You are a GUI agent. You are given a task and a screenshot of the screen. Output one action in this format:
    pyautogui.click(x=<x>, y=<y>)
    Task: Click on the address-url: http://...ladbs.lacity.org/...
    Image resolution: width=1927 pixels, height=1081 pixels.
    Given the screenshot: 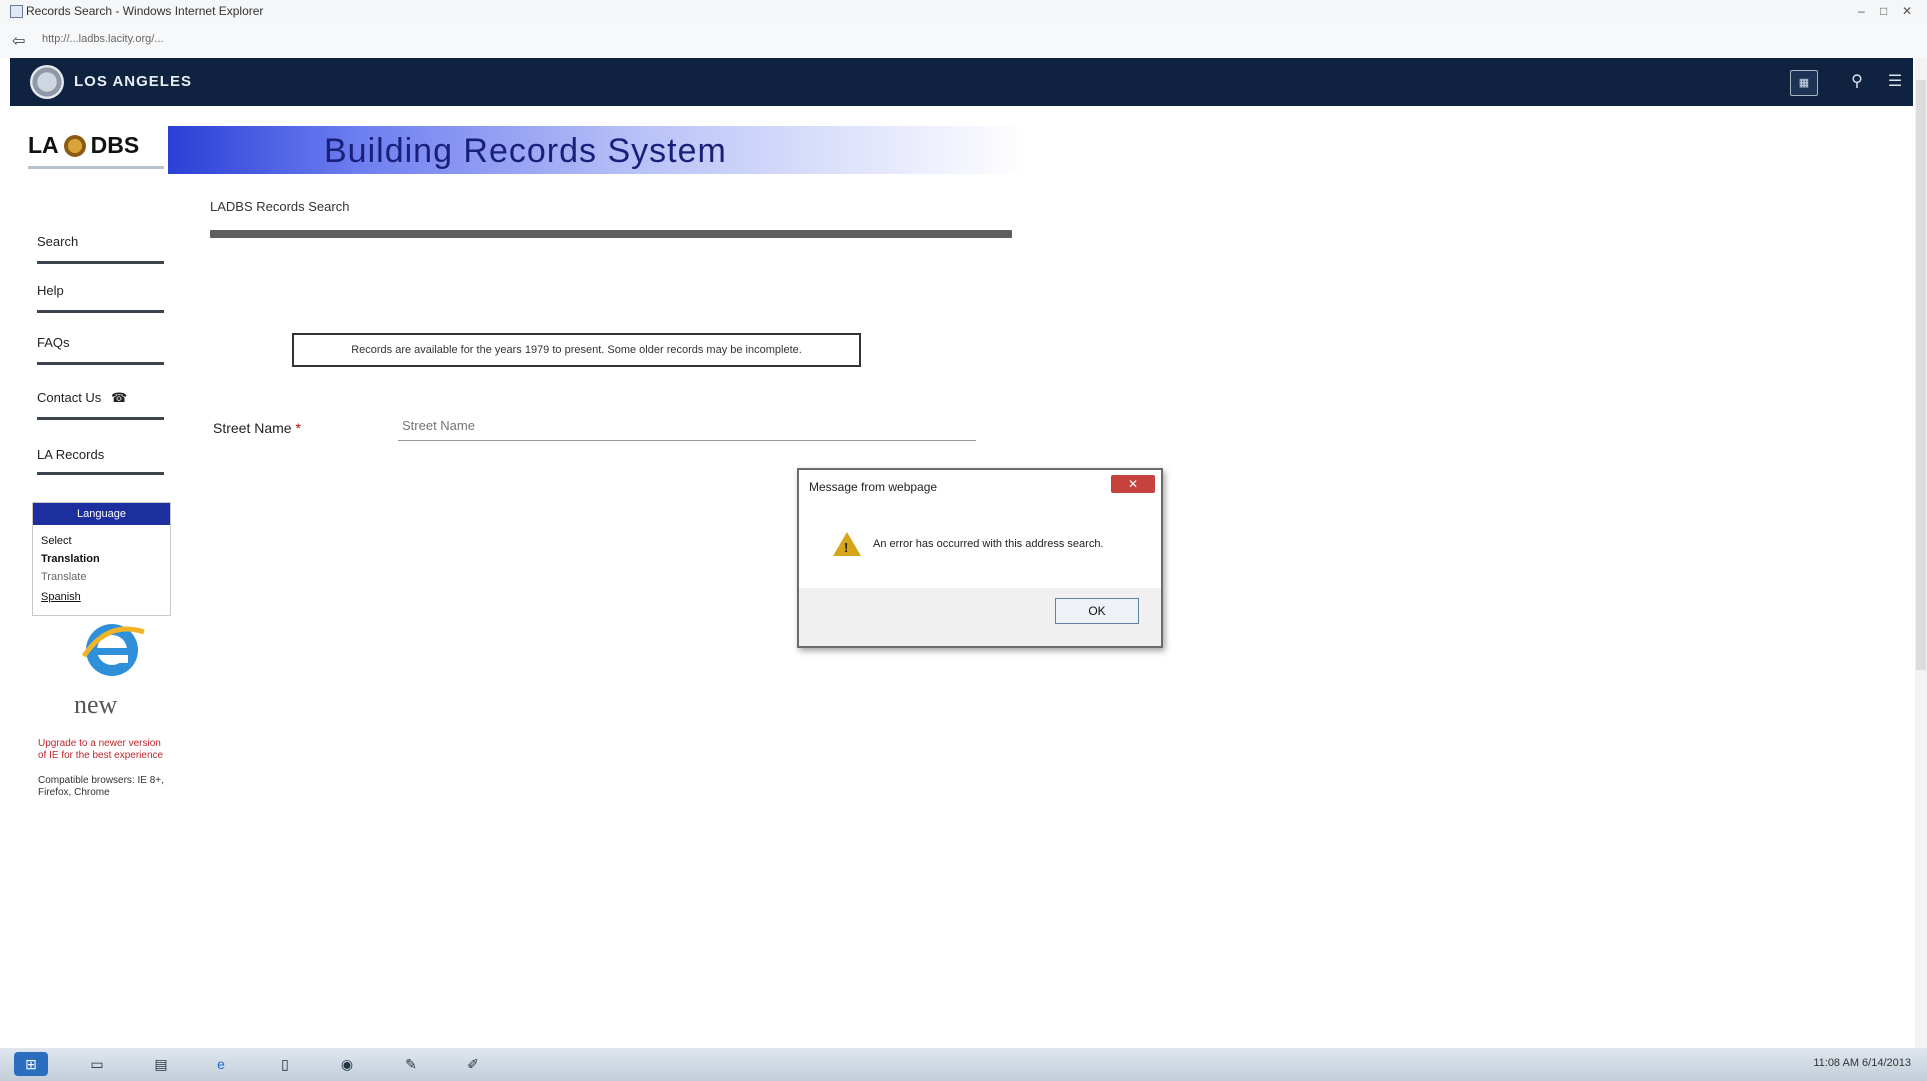 What is the action you would take?
    pyautogui.click(x=102, y=39)
    